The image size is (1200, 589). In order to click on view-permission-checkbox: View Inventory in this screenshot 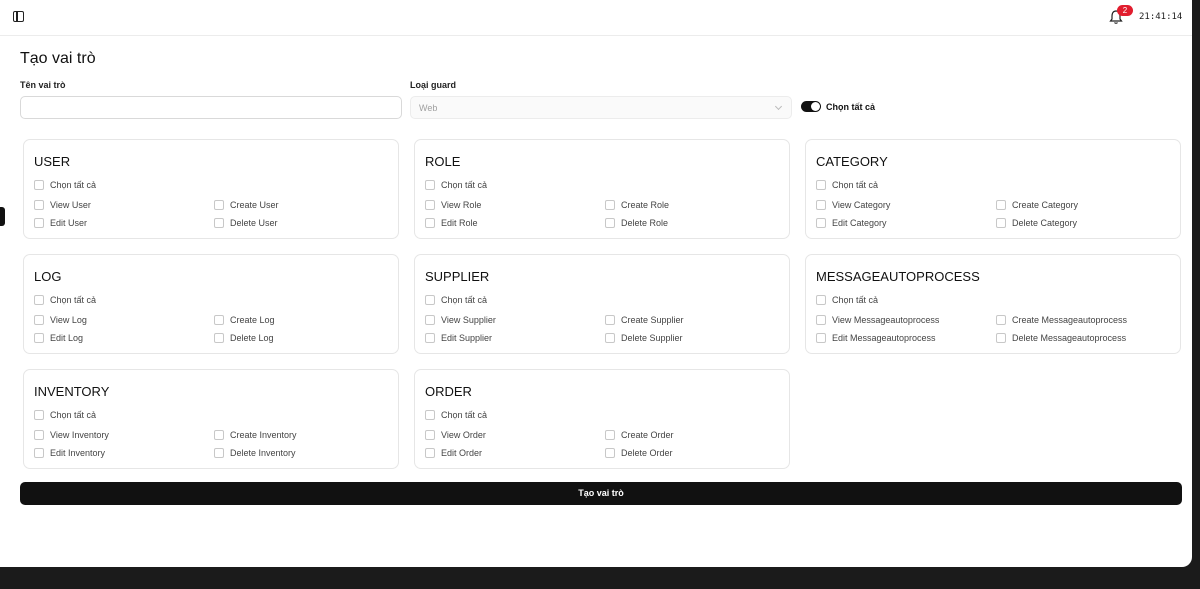, I will do `click(71, 435)`.